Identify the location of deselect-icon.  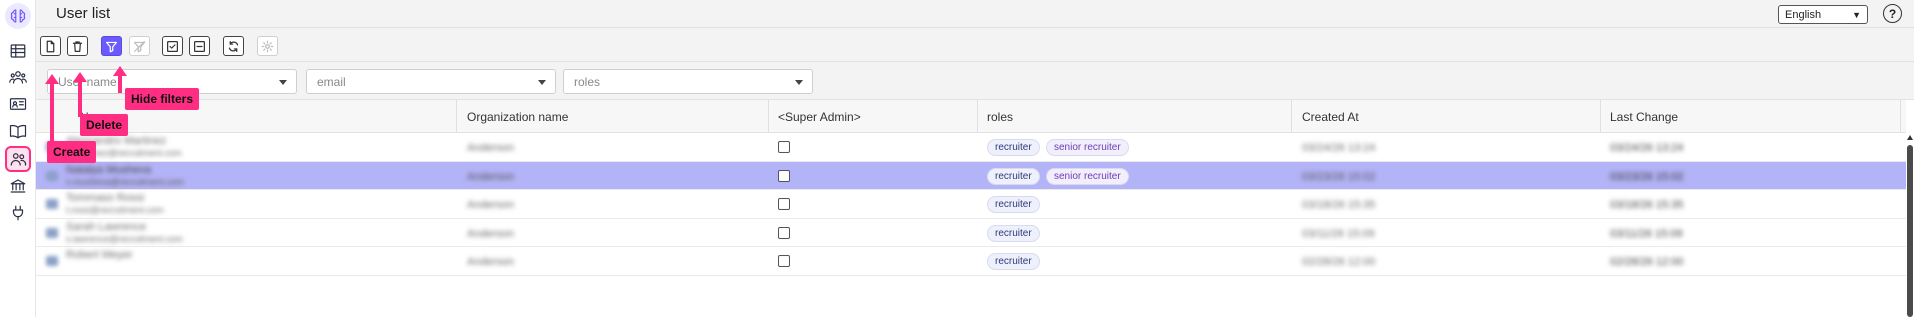
(199, 46).